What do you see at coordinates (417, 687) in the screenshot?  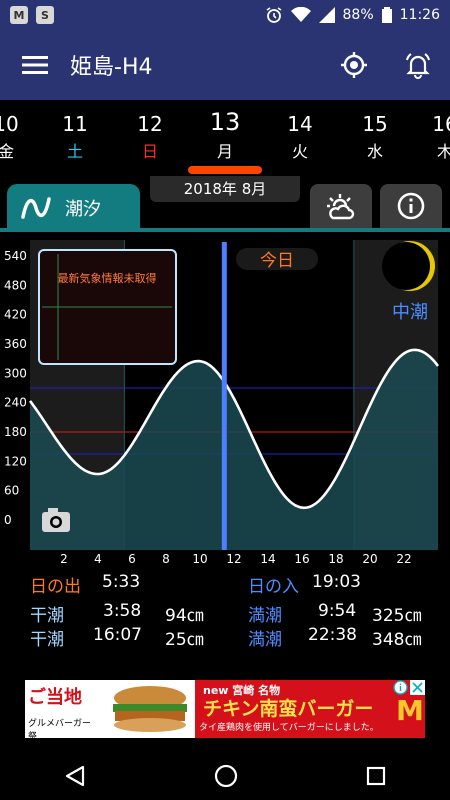 I see `ad-close-icon` at bounding box center [417, 687].